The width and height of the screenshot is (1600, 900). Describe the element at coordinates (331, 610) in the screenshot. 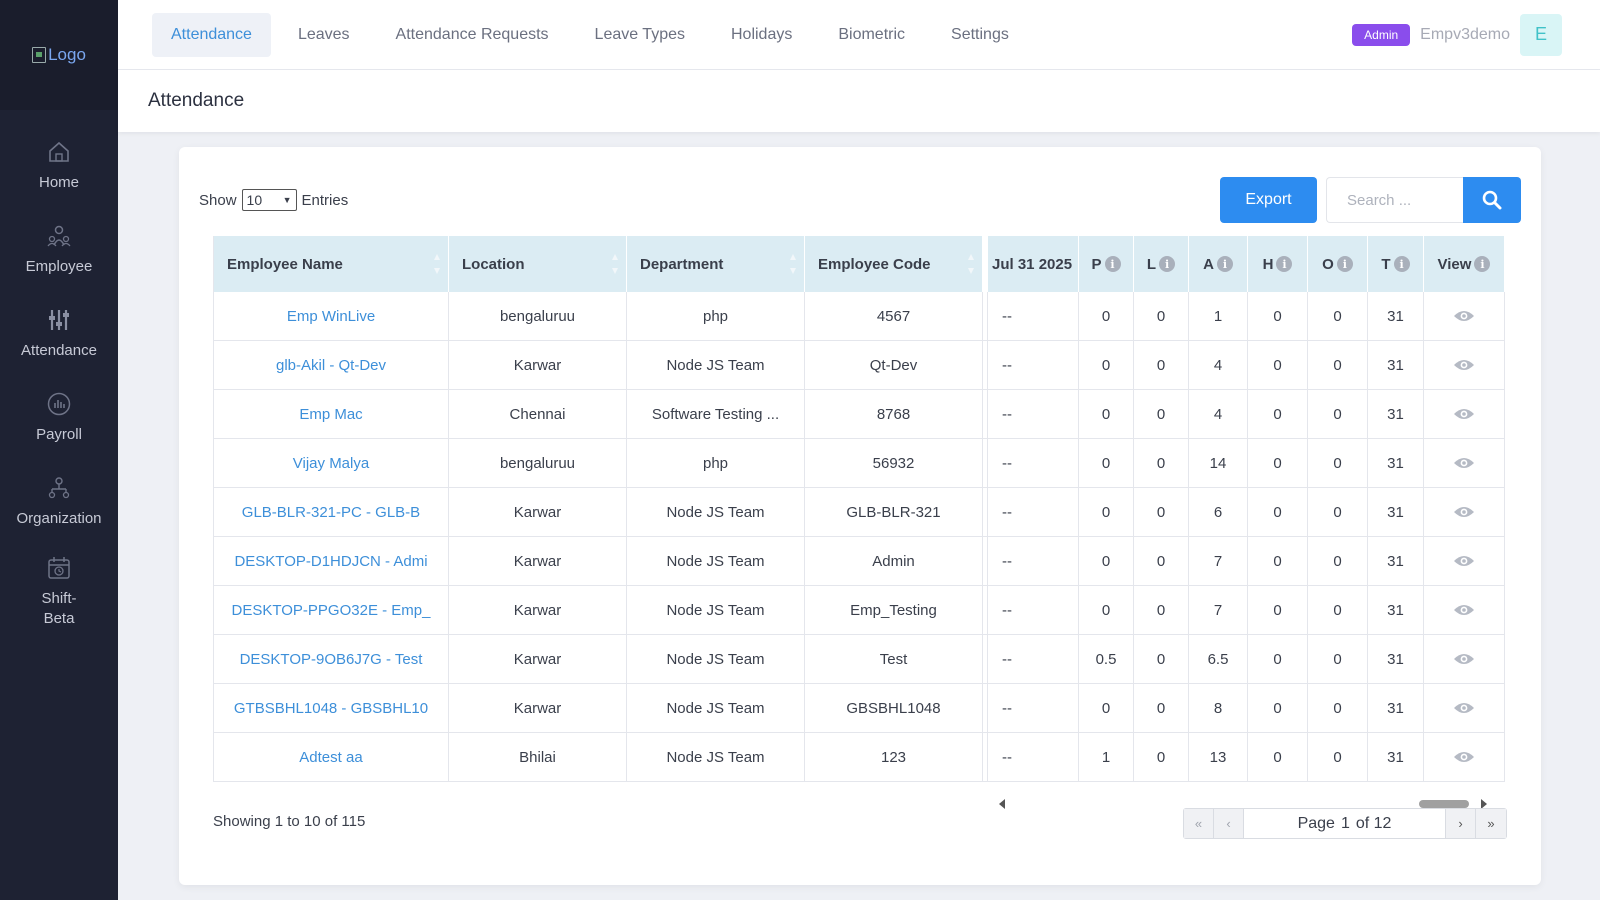

I see `employee-name-link: DESKTOP-PPGO32E - Emp_` at that location.